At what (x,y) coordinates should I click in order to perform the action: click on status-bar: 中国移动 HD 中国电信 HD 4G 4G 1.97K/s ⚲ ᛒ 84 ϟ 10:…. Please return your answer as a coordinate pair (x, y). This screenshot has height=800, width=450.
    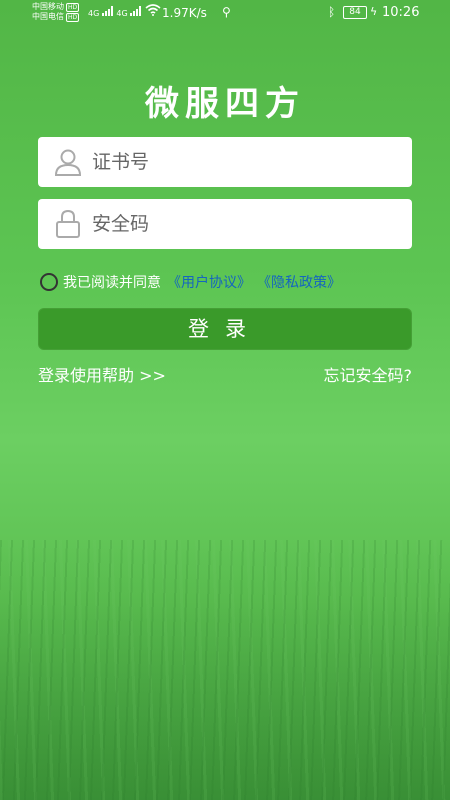
    Looking at the image, I should click on (225, 13).